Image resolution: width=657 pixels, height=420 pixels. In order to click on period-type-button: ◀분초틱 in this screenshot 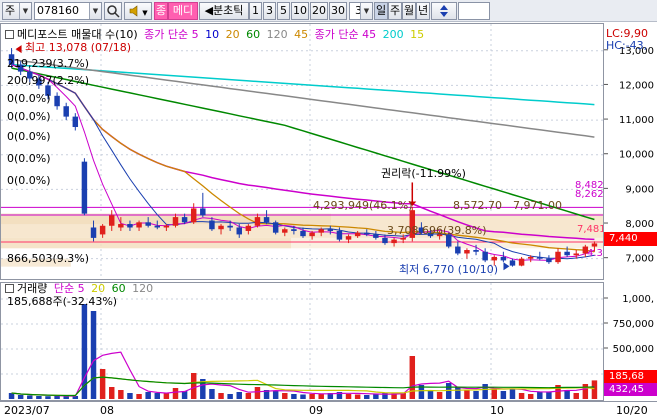, I will do `click(224, 11)`.